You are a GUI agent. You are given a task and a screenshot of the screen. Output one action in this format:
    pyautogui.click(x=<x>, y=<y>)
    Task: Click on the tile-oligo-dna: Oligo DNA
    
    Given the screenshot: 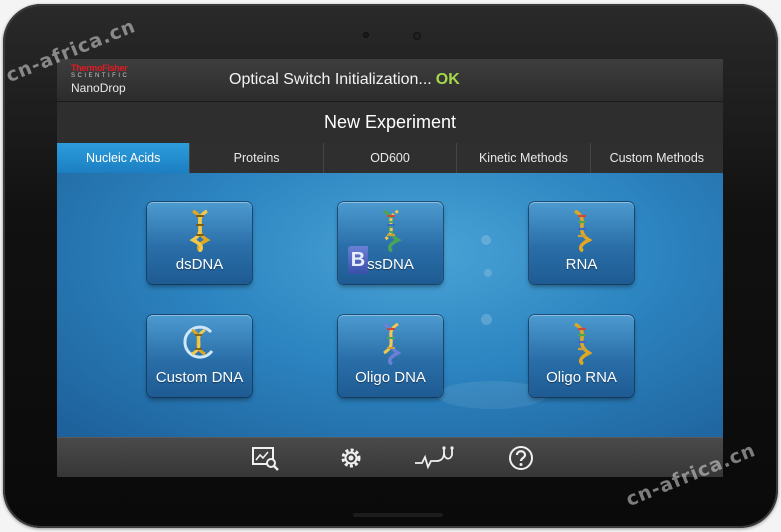 What is the action you would take?
    pyautogui.click(x=390, y=356)
    